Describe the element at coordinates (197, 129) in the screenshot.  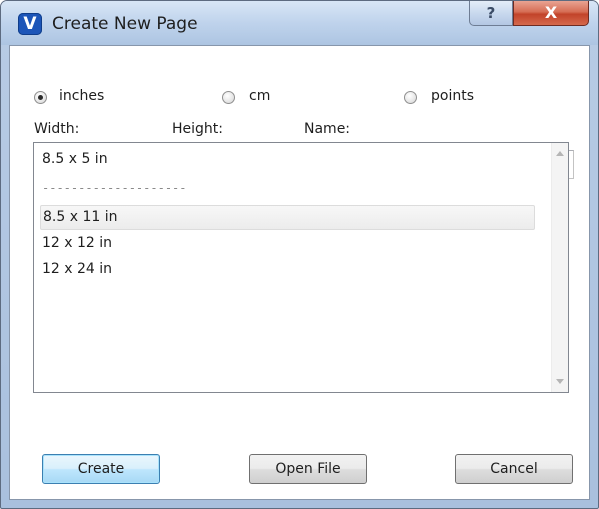
I see `height-label: Height:` at that location.